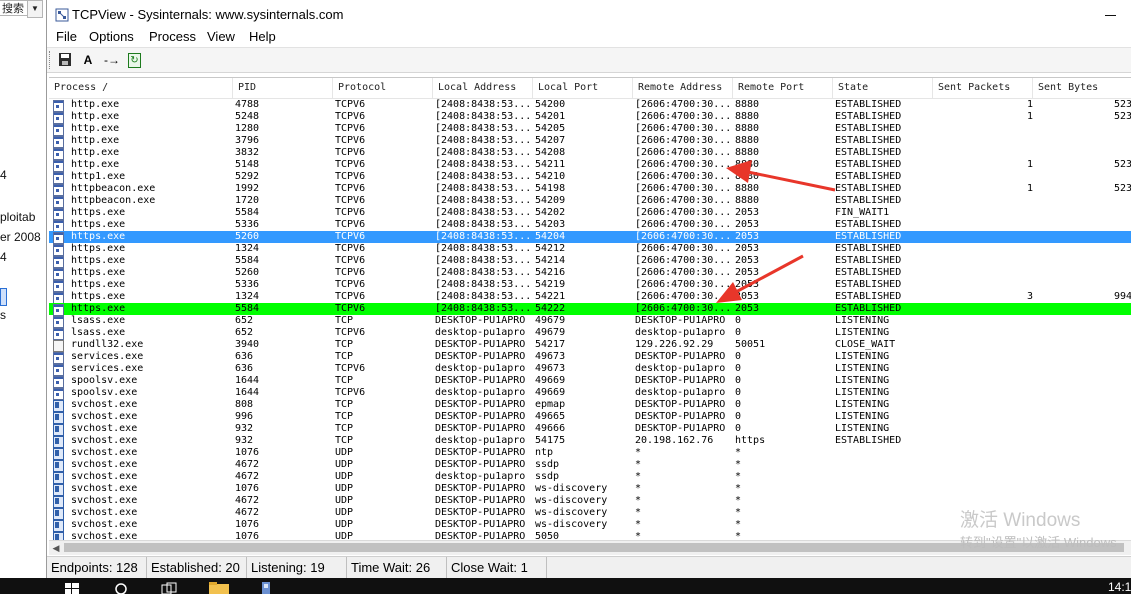 This screenshot has height=594, width=1131. Describe the element at coordinates (565, 586) in the screenshot. I see `taskbar: 14:1` at that location.